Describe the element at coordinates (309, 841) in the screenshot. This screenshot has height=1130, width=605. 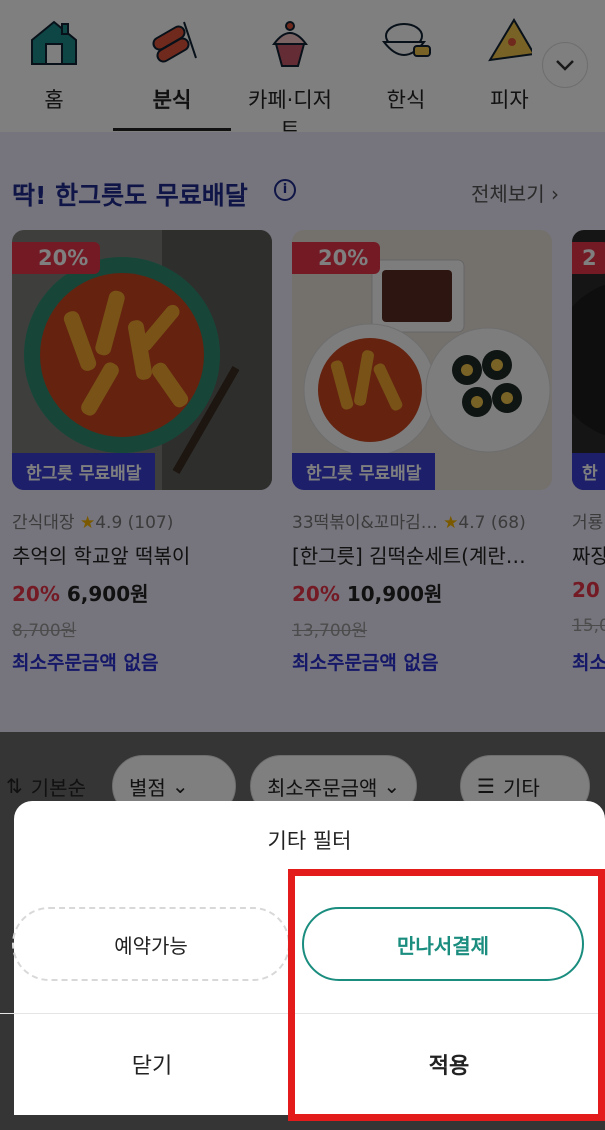
I see `sheet-title: 기타 필터` at that location.